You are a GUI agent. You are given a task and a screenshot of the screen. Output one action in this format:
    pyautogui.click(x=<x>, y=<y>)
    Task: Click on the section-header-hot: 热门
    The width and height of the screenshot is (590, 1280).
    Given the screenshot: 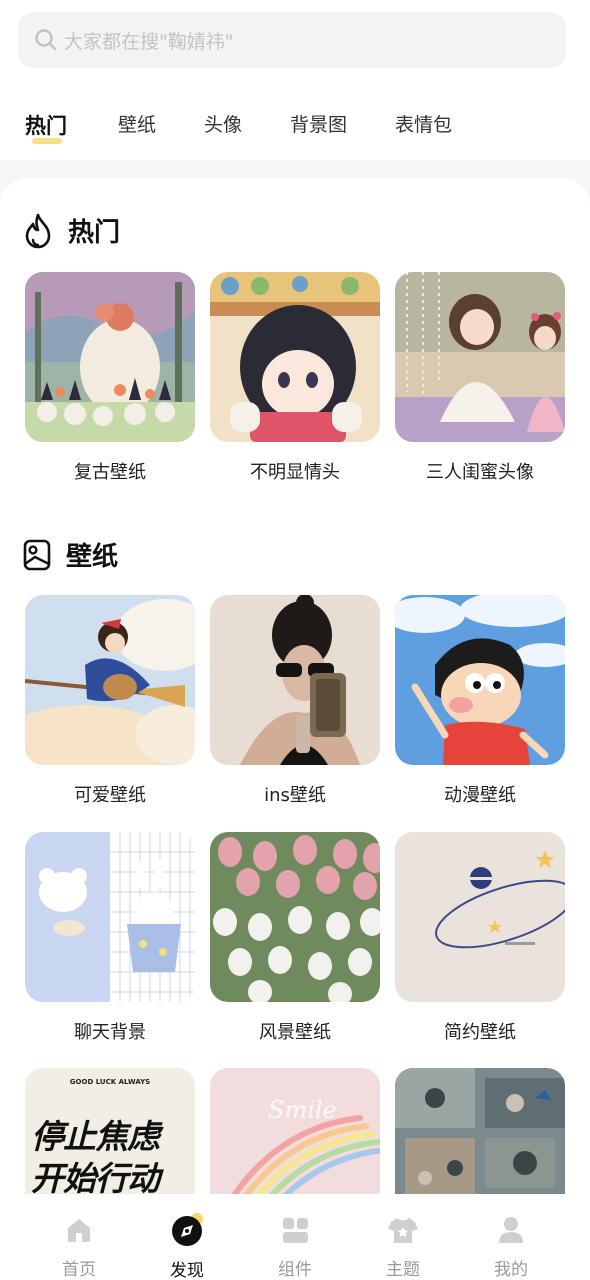 What is the action you would take?
    pyautogui.click(x=71, y=230)
    